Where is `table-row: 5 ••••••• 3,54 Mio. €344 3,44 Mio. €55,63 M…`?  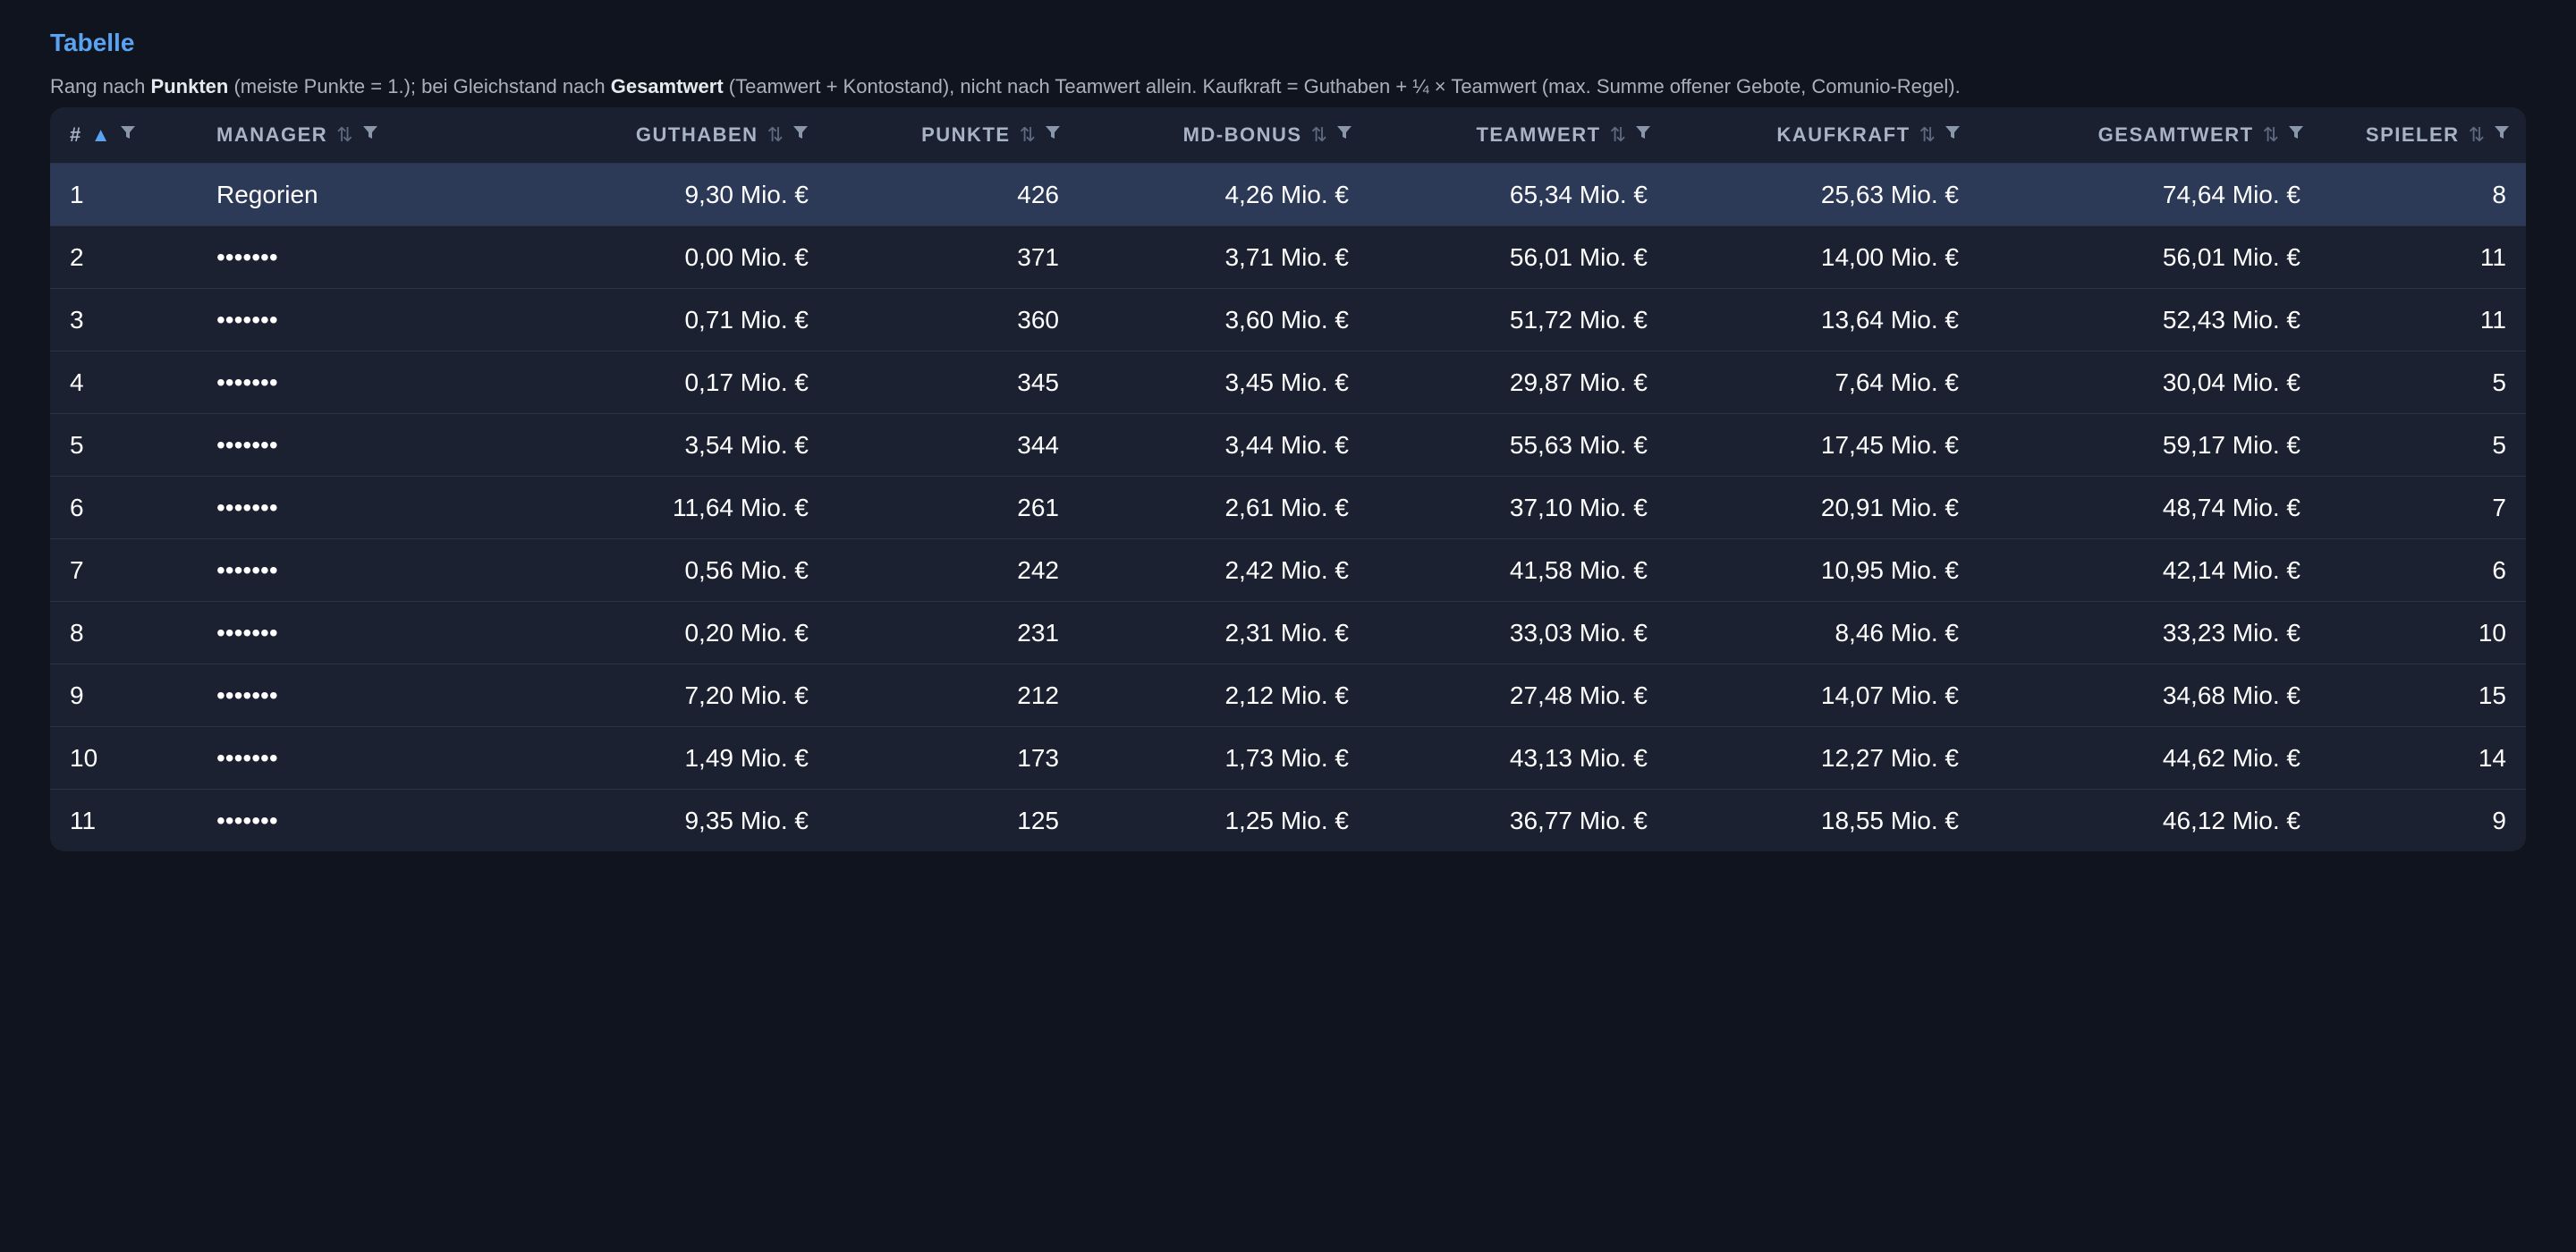 table-row: 5 ••••••• 3,54 Mio. €344 3,44 Mio. €55,63 M… is located at coordinates (1288, 445).